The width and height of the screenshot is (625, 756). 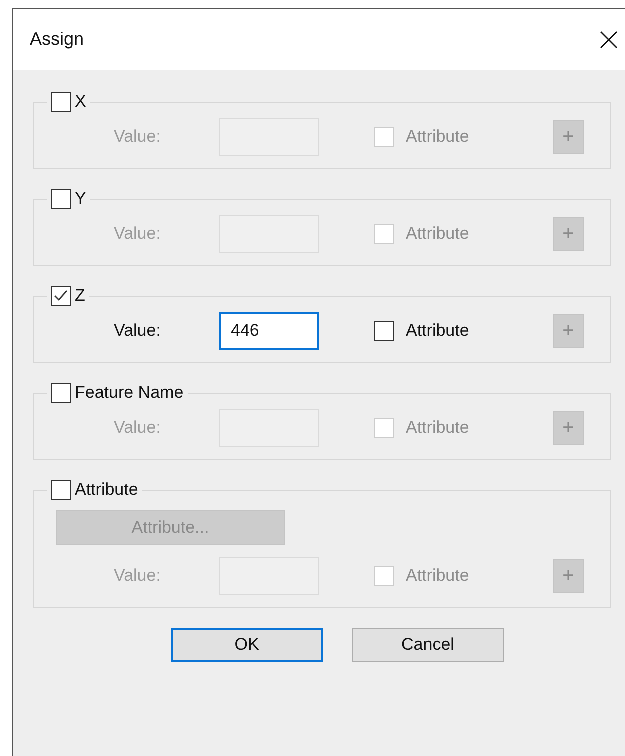 What do you see at coordinates (106, 490) in the screenshot?
I see `group-label: Attribute` at bounding box center [106, 490].